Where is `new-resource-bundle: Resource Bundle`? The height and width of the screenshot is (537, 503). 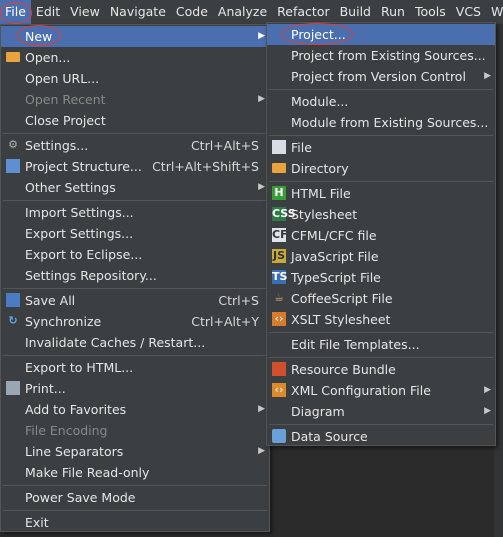
new-resource-bundle: Resource Bundle is located at coordinates (381, 369).